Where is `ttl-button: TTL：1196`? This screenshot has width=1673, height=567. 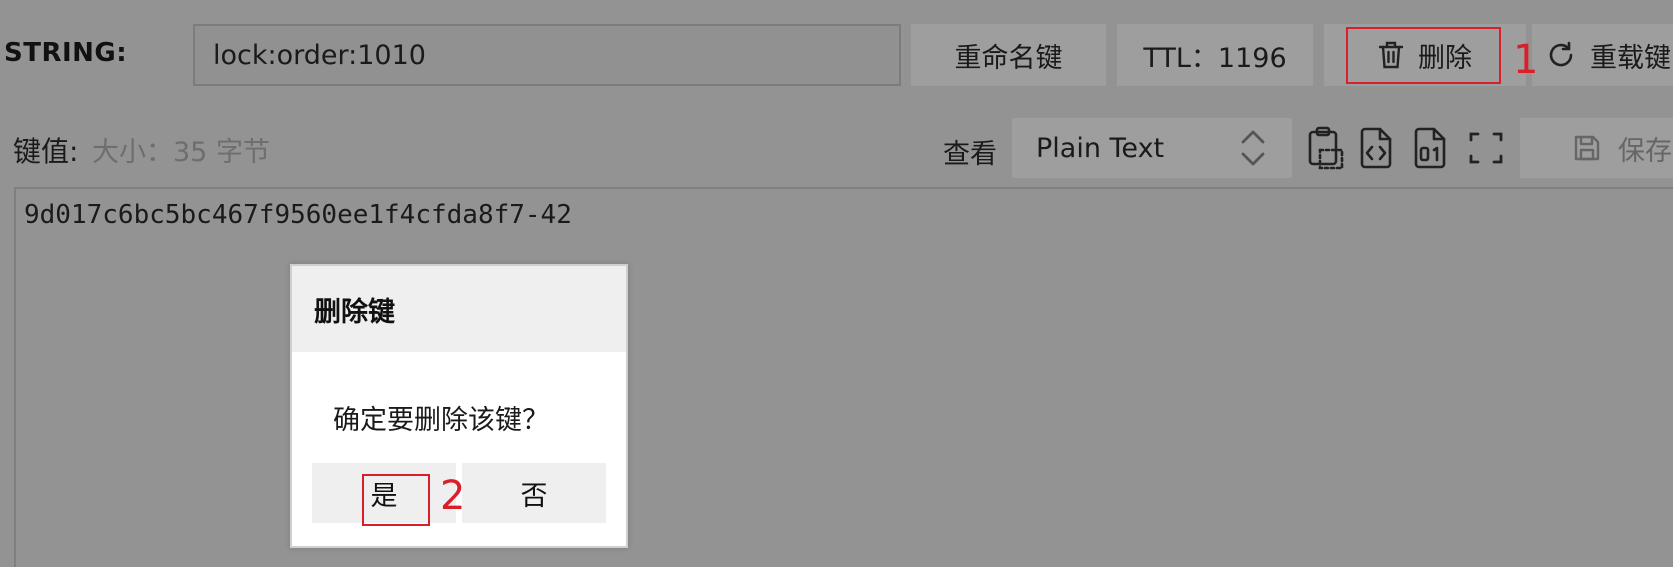 ttl-button: TTL：1196 is located at coordinates (1215, 55).